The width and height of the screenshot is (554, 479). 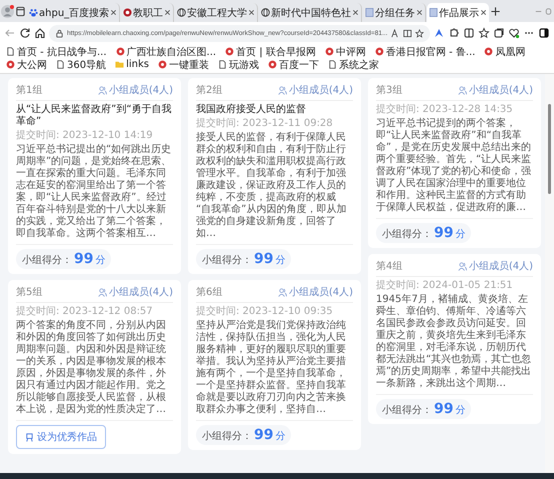 What do you see at coordinates (217, 13) in the screenshot?
I see `tab-title: 安徽工程大学` at bounding box center [217, 13].